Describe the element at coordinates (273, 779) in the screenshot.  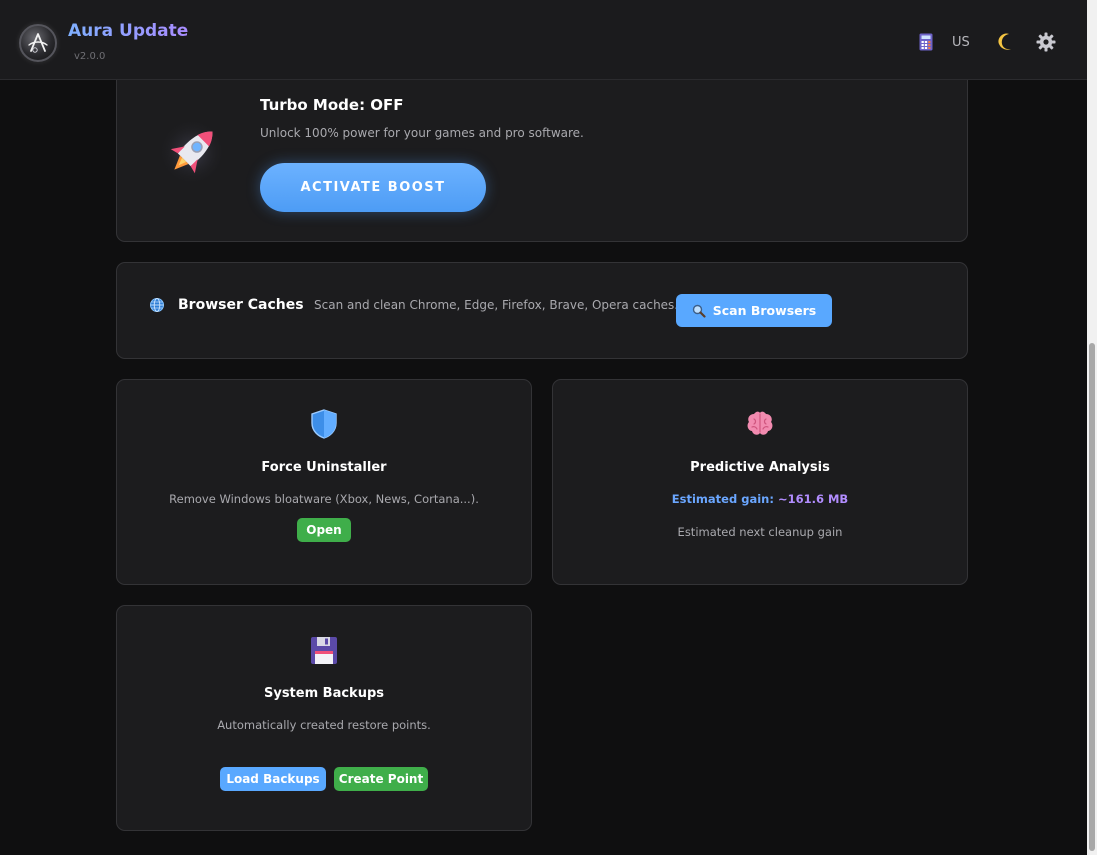
I see `load-backups-button: Load Backups` at that location.